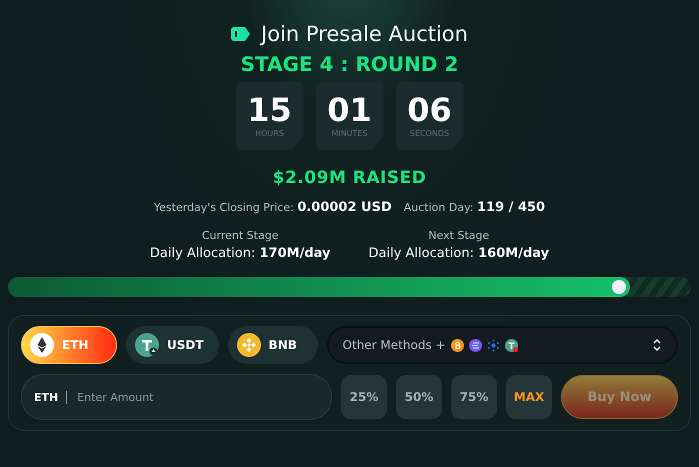  What do you see at coordinates (349, 178) in the screenshot?
I see `raised-amount: $2.09M RAISED` at bounding box center [349, 178].